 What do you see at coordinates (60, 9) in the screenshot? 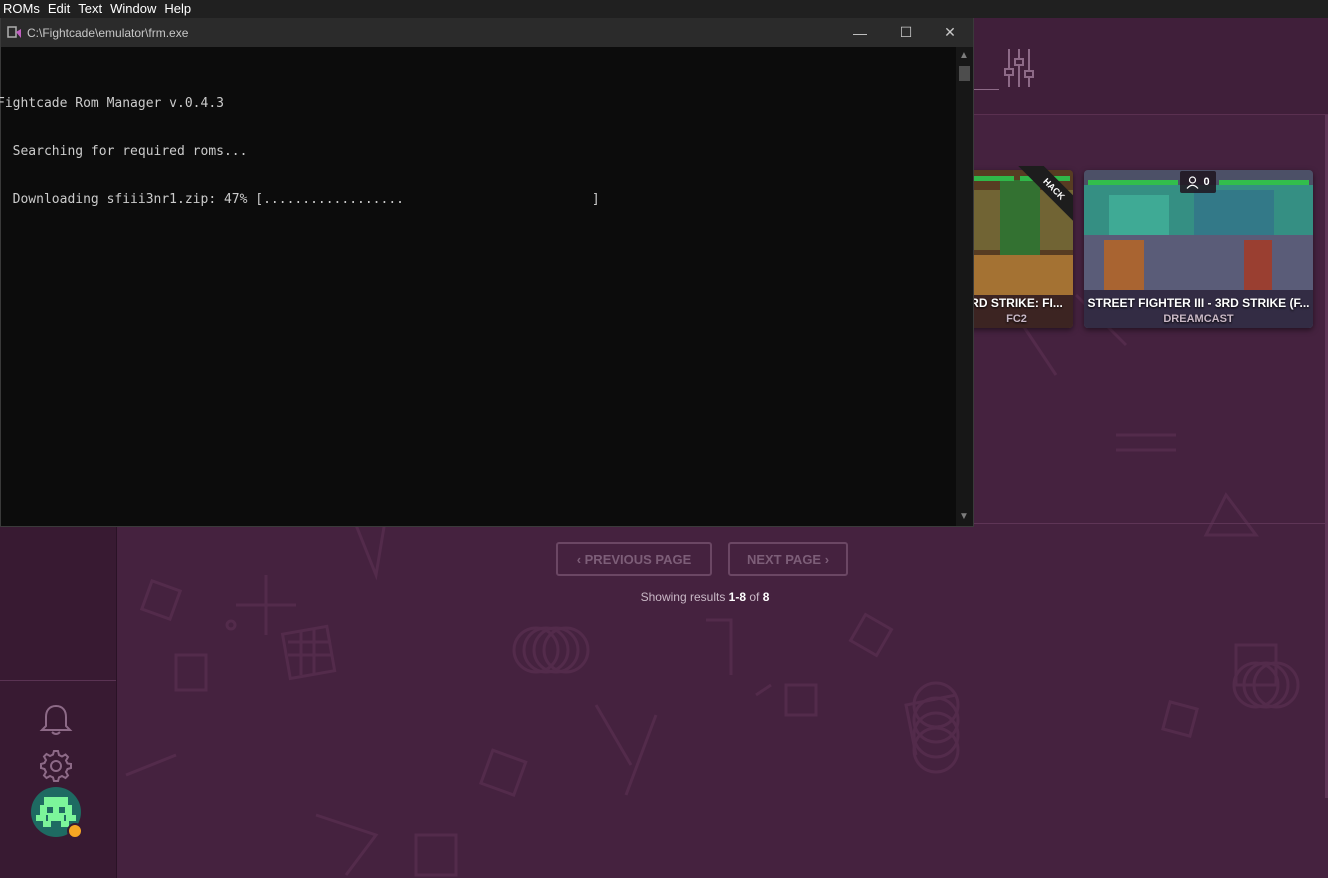
I see `menu-edit: Edit` at bounding box center [60, 9].